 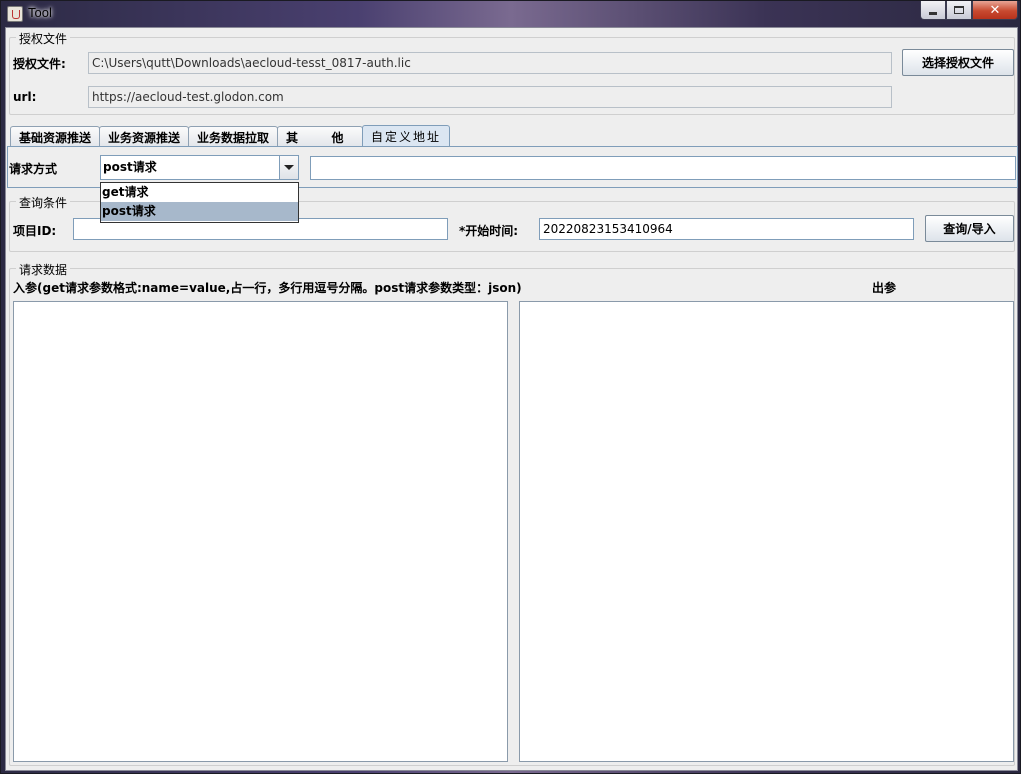 What do you see at coordinates (884, 288) in the screenshot?
I see `output-params-label: 出参` at bounding box center [884, 288].